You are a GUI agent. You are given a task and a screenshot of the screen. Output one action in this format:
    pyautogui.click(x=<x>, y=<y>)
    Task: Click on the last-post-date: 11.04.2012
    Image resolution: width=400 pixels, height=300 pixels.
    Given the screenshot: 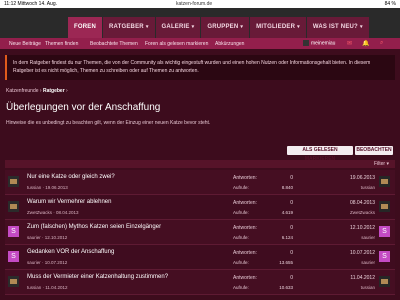 What is the action you would take?
    pyautogui.click(x=353, y=278)
    